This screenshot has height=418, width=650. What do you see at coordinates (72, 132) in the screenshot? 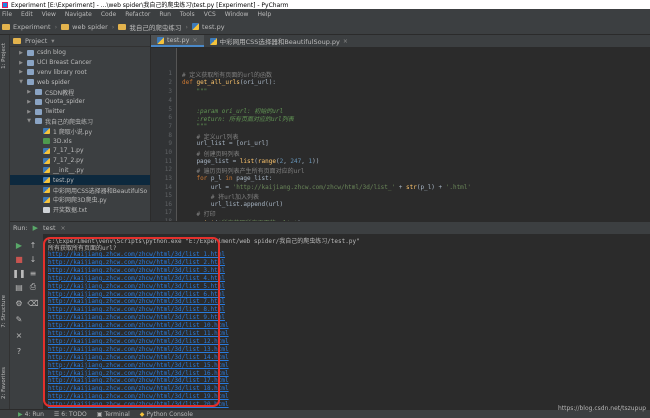
I see `tree-item-label: 1 爬取小说.py` at bounding box center [72, 132].